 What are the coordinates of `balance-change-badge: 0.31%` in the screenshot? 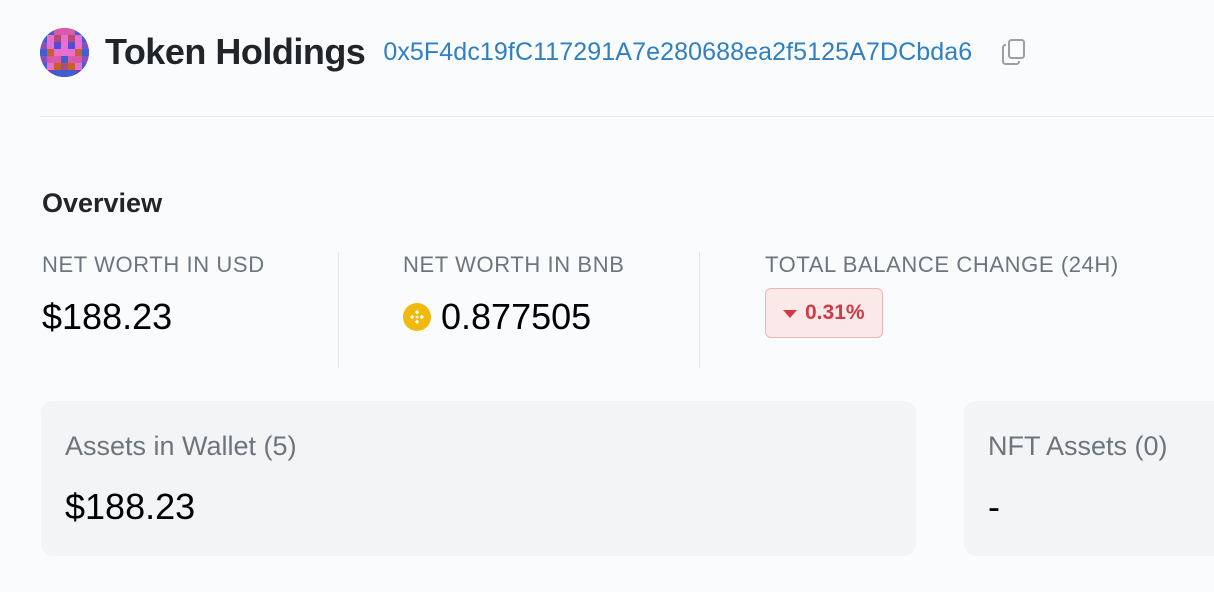 It's located at (824, 313).